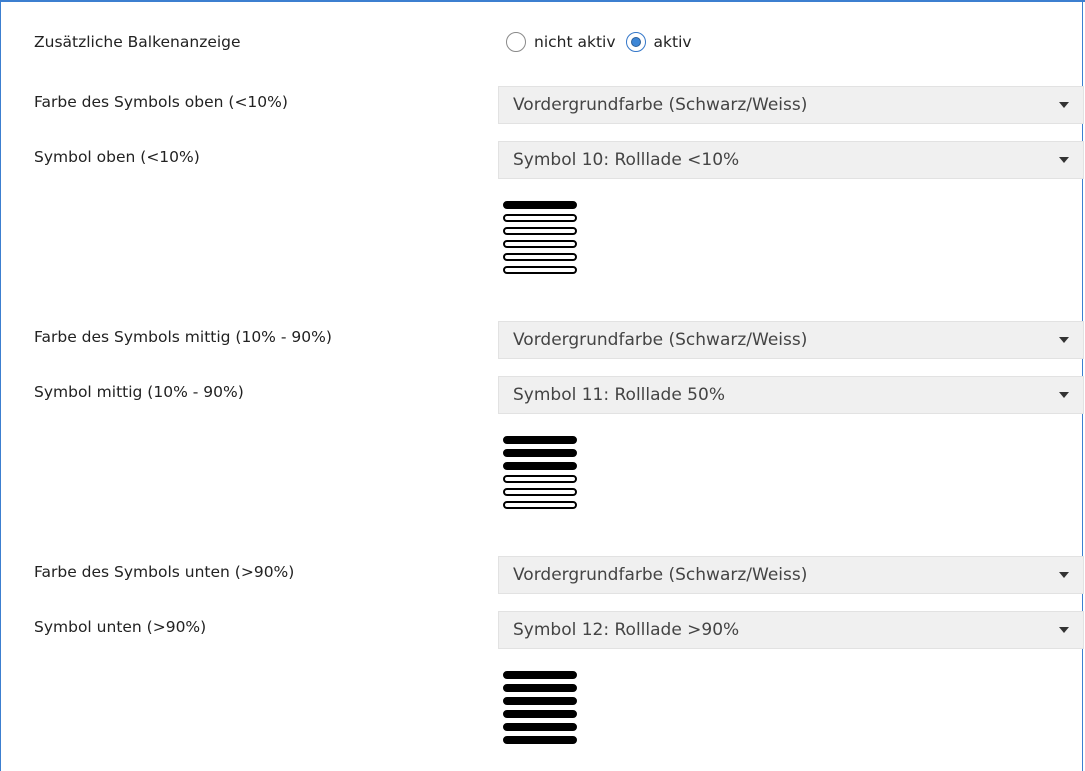  Describe the element at coordinates (183, 337) in the screenshot. I see `color-mid-label: Farbe des Symbols mittig (10% - 90%)` at that location.